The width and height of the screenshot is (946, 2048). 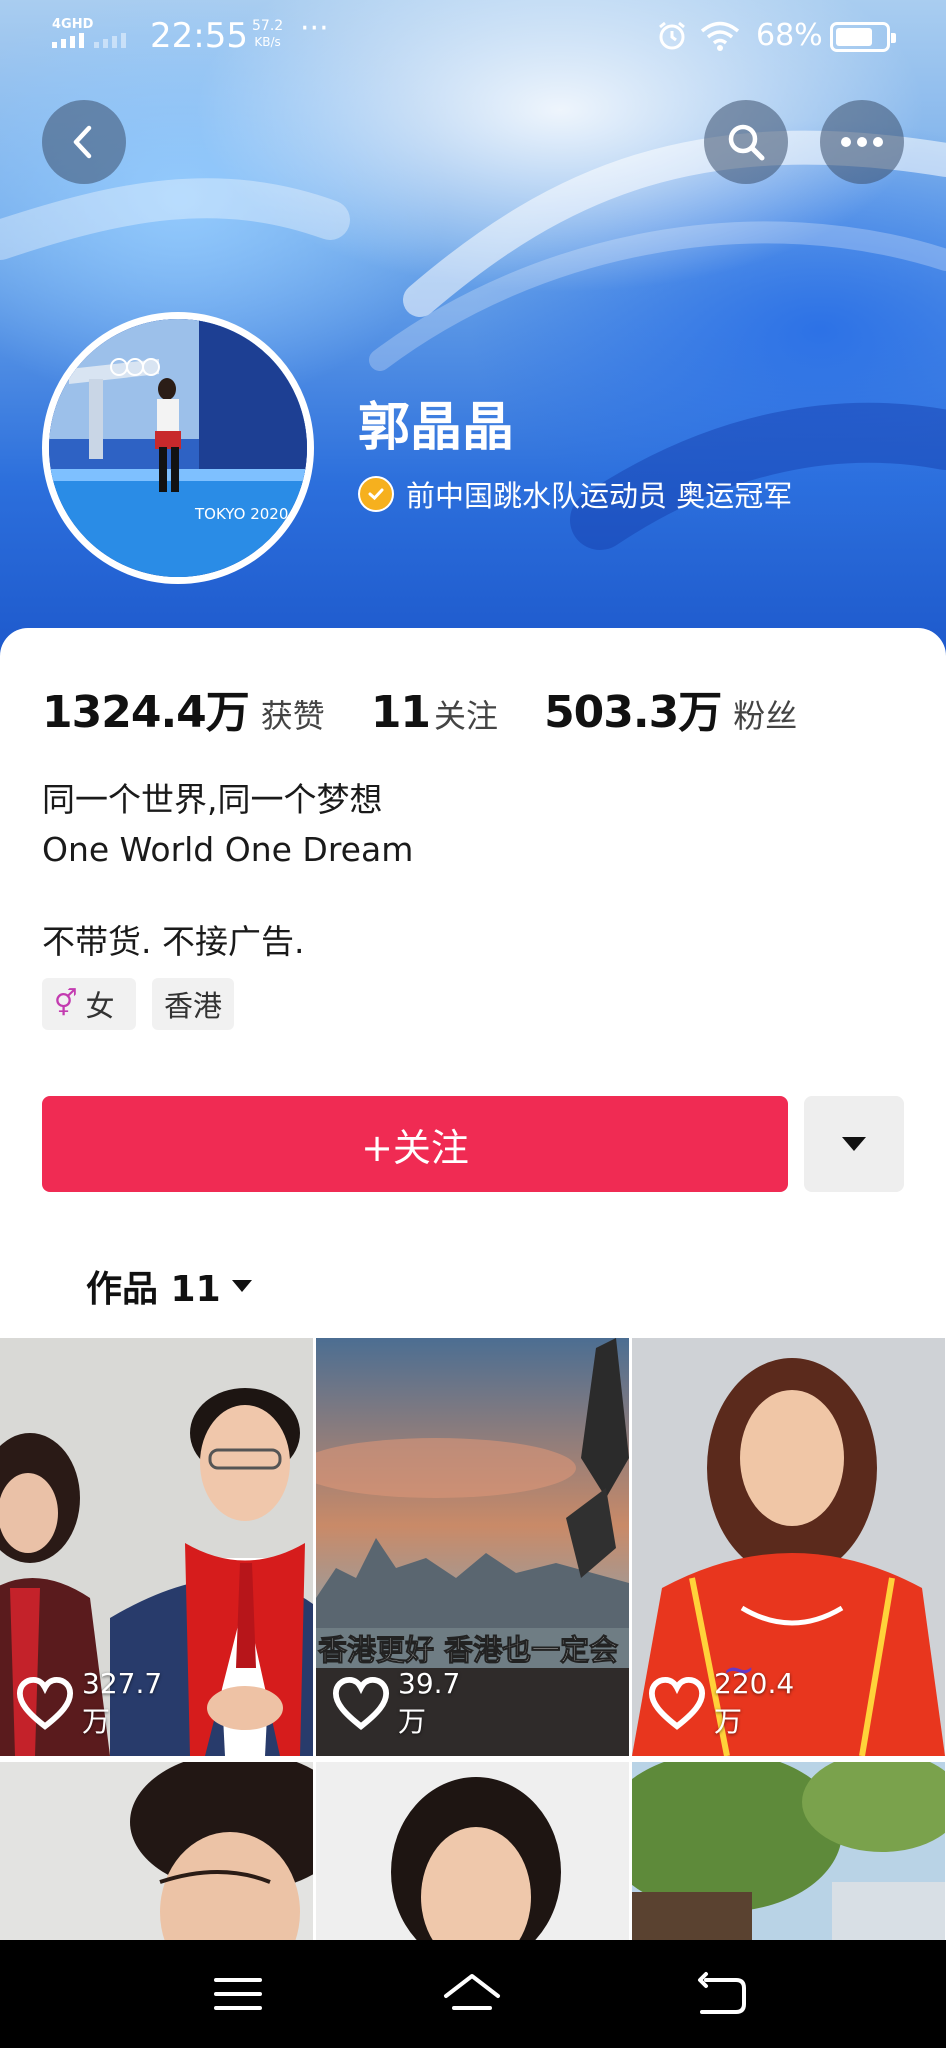 What do you see at coordinates (199, 36) in the screenshot?
I see `clock: 22:55` at bounding box center [199, 36].